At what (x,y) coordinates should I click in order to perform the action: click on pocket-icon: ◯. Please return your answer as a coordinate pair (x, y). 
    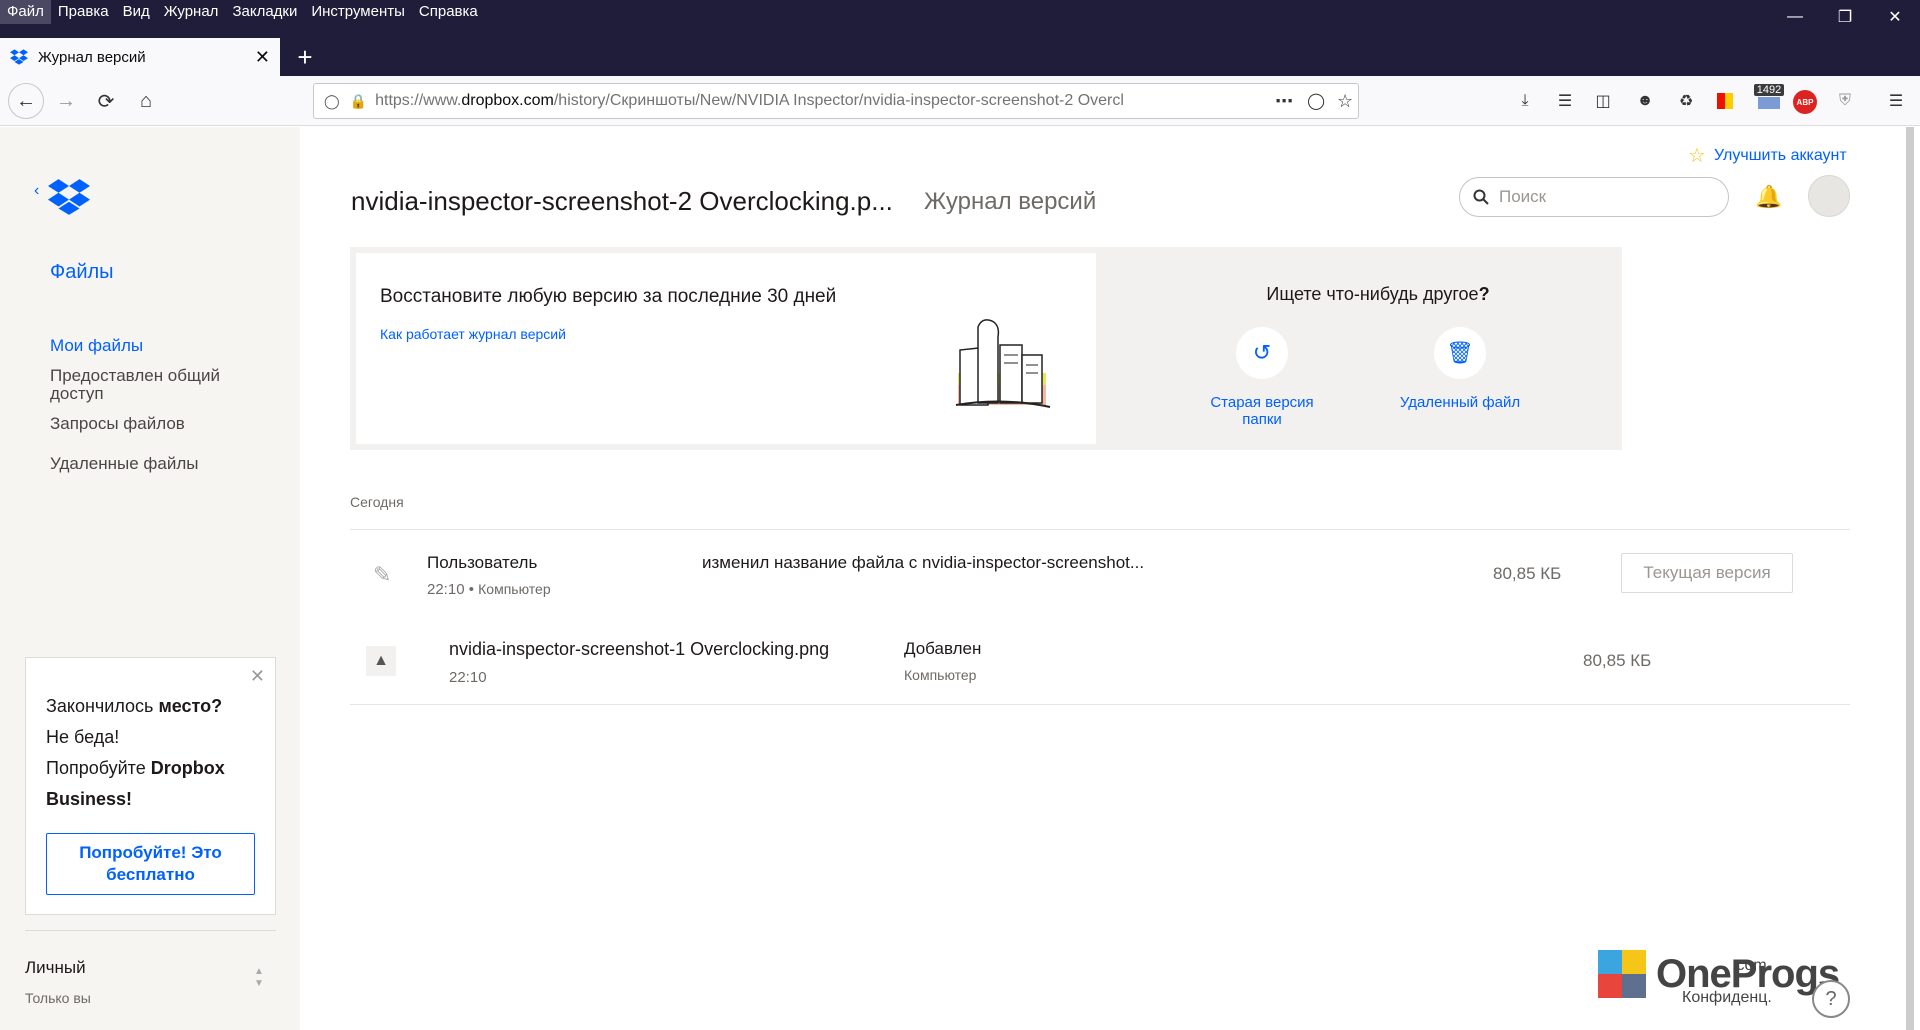
    Looking at the image, I should click on (1316, 101).